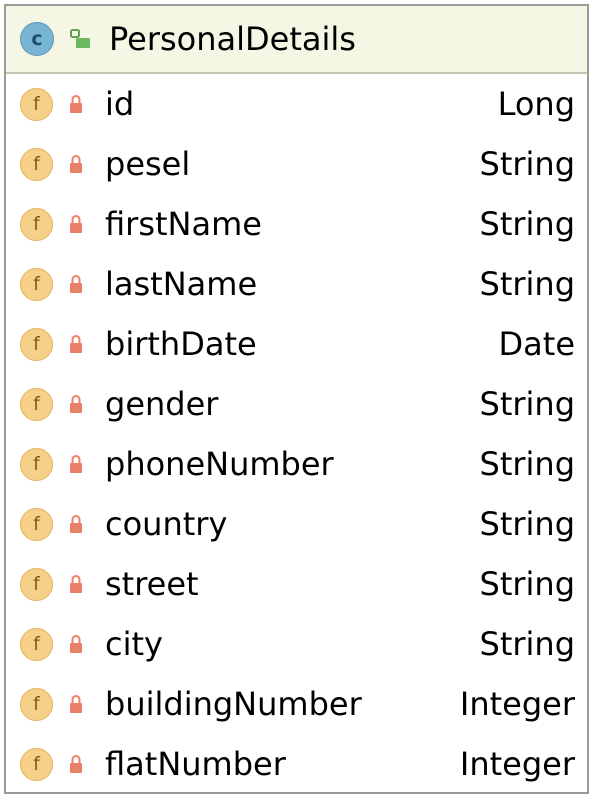 The width and height of the screenshot is (599, 803). I want to click on field-type: Date, so click(536, 344).